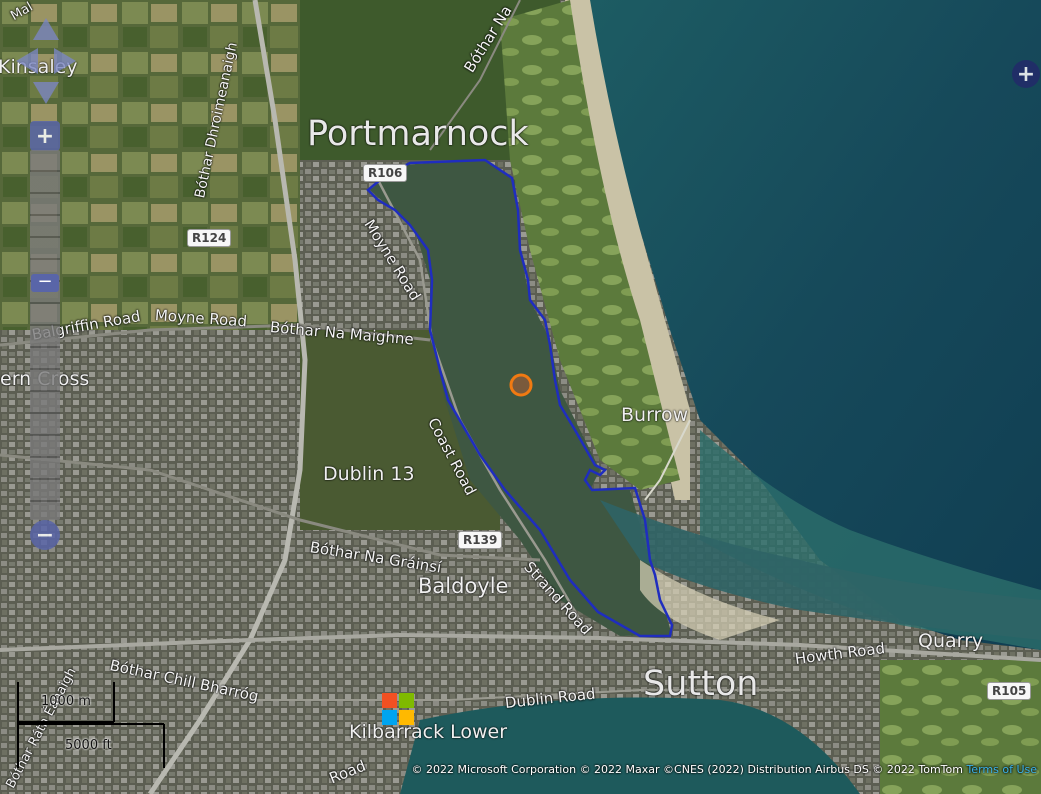  Describe the element at coordinates (45, 136) in the screenshot. I see `zoom-in-button: +` at that location.